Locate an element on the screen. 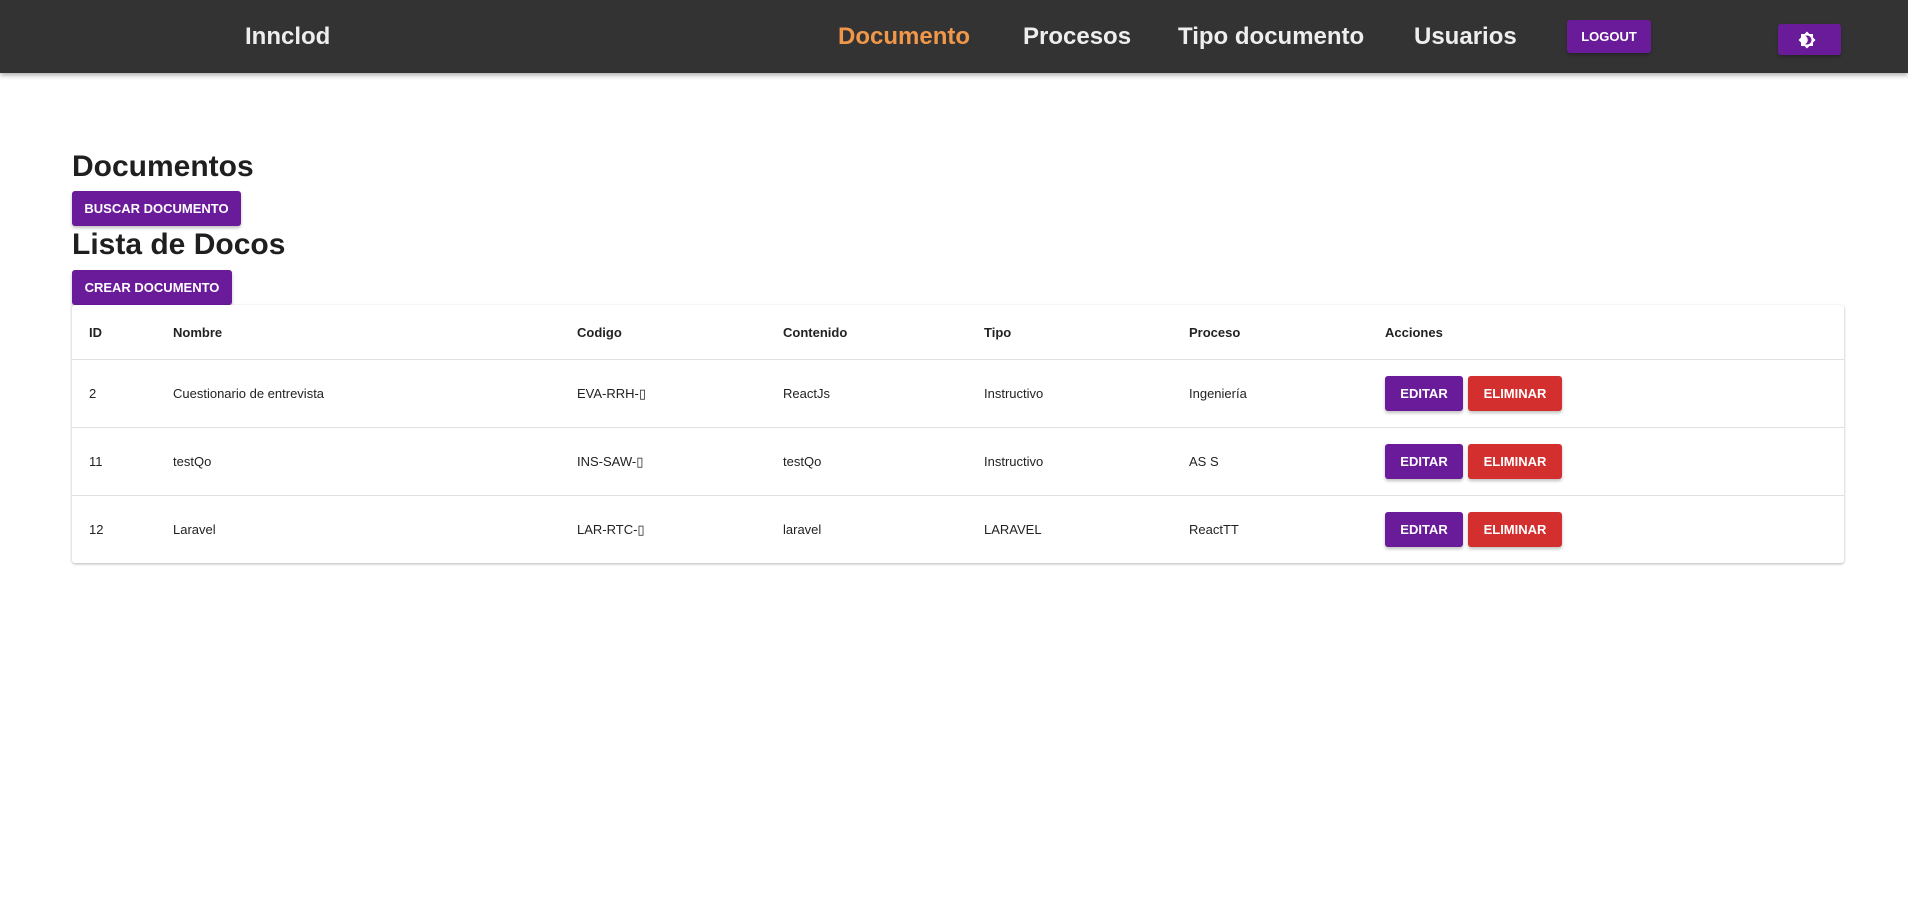 This screenshot has width=1908, height=914. nav-link-usuarios: Usuarios is located at coordinates (1465, 36).